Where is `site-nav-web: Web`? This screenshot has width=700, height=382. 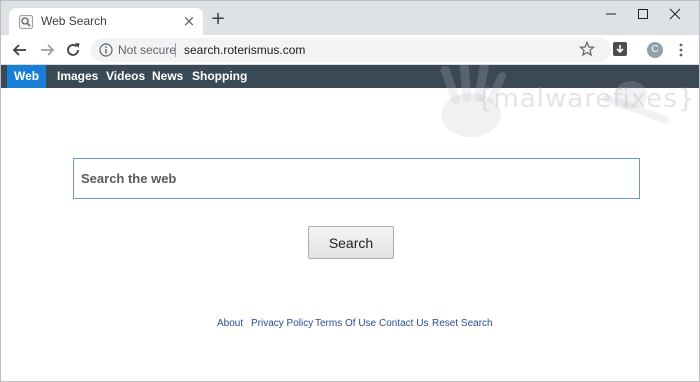
site-nav-web: Web is located at coordinates (27, 76).